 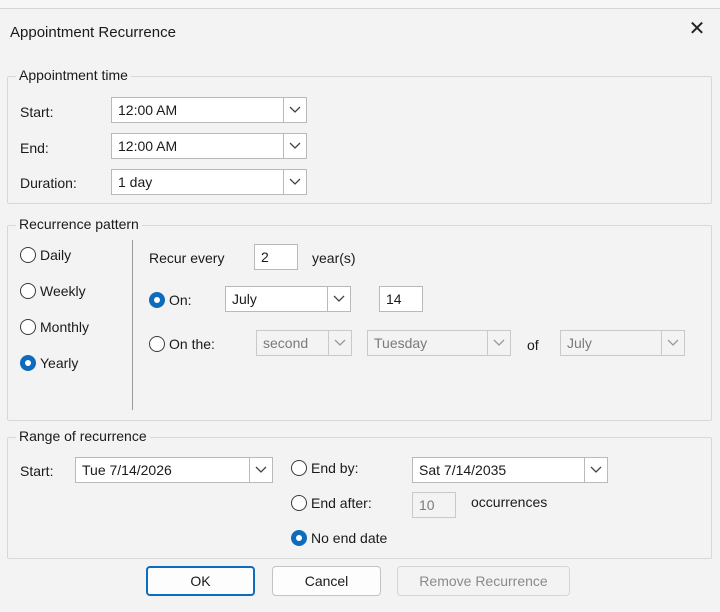 I want to click on yearly-label: Yearly, so click(x=59, y=363).